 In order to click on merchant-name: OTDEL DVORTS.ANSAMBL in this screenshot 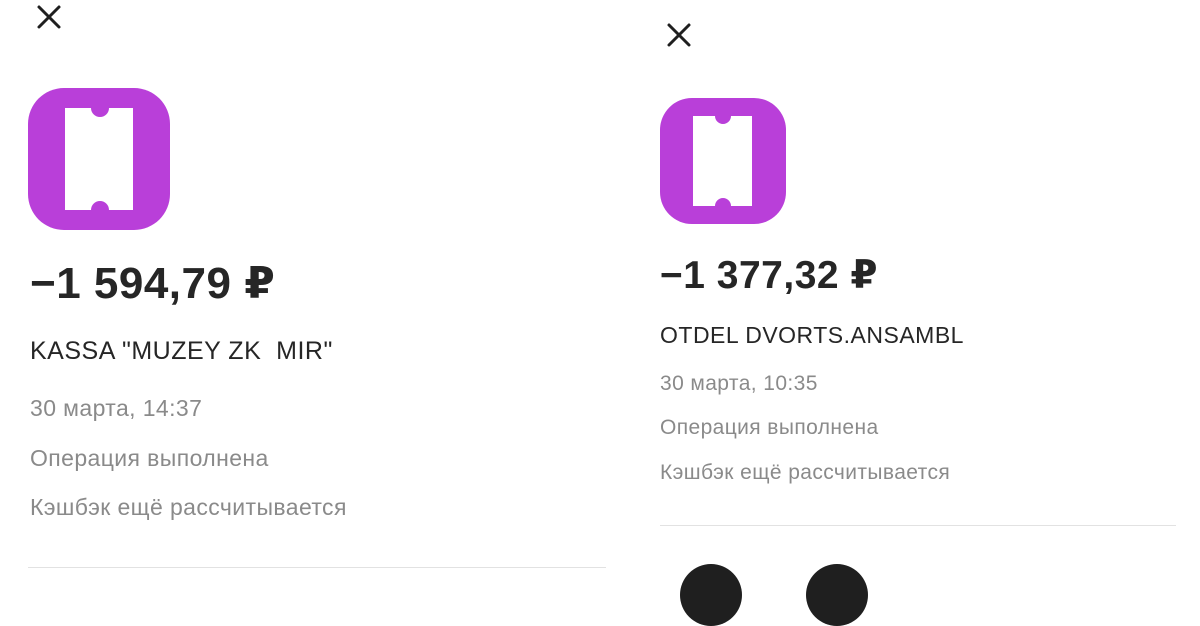, I will do `click(812, 335)`.